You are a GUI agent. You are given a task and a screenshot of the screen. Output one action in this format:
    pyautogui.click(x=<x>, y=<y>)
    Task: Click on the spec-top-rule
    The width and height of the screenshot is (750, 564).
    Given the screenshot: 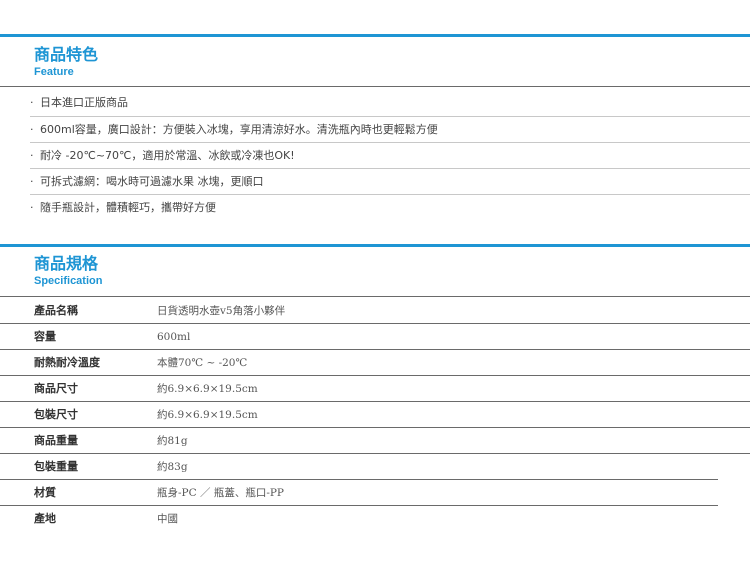 What is the action you would take?
    pyautogui.click(x=375, y=245)
    